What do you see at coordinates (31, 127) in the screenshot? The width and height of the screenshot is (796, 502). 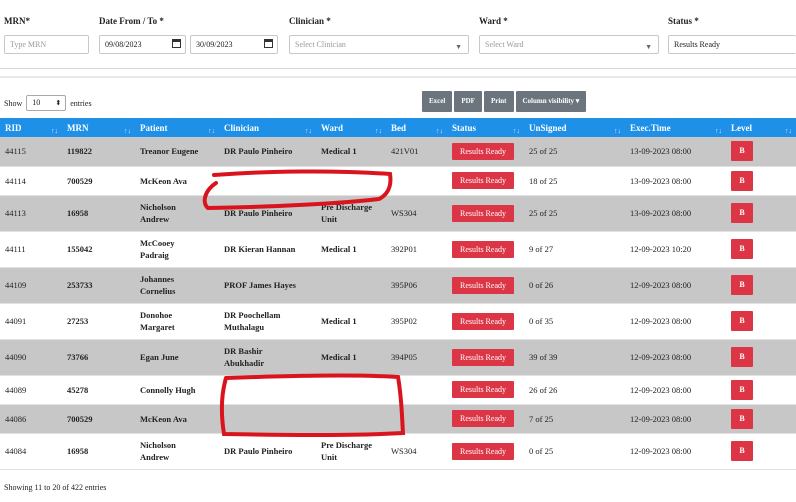 I see `column-header: RID ↑↓` at bounding box center [31, 127].